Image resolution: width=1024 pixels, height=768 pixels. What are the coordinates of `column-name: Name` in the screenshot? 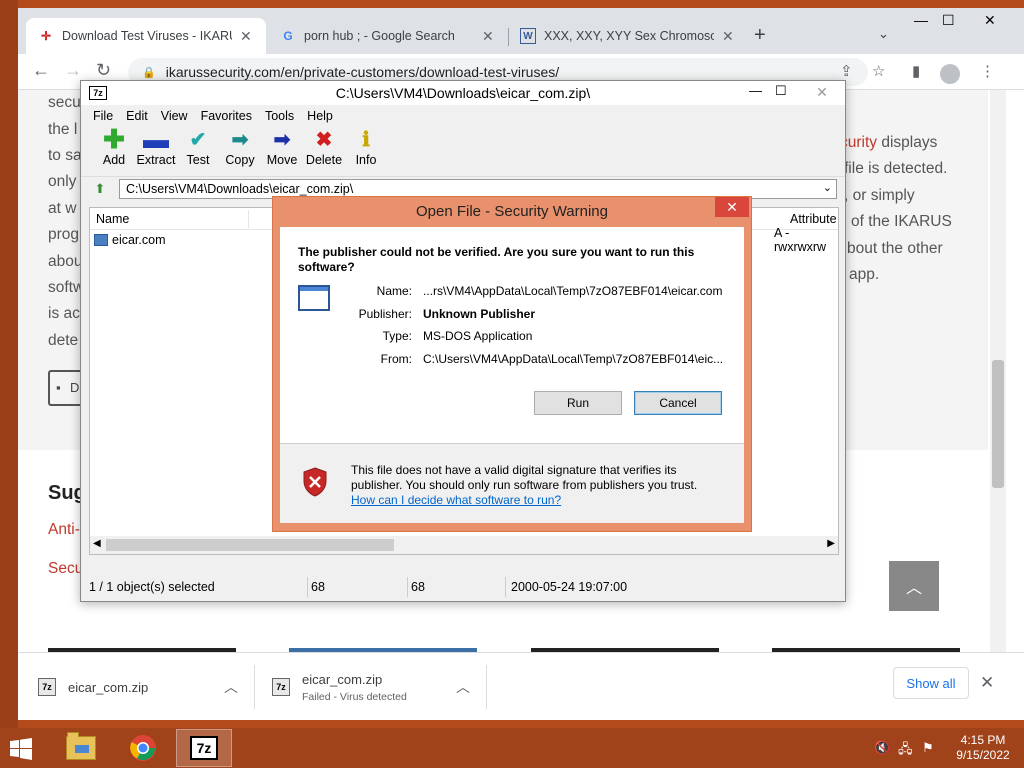 It's located at (112, 219).